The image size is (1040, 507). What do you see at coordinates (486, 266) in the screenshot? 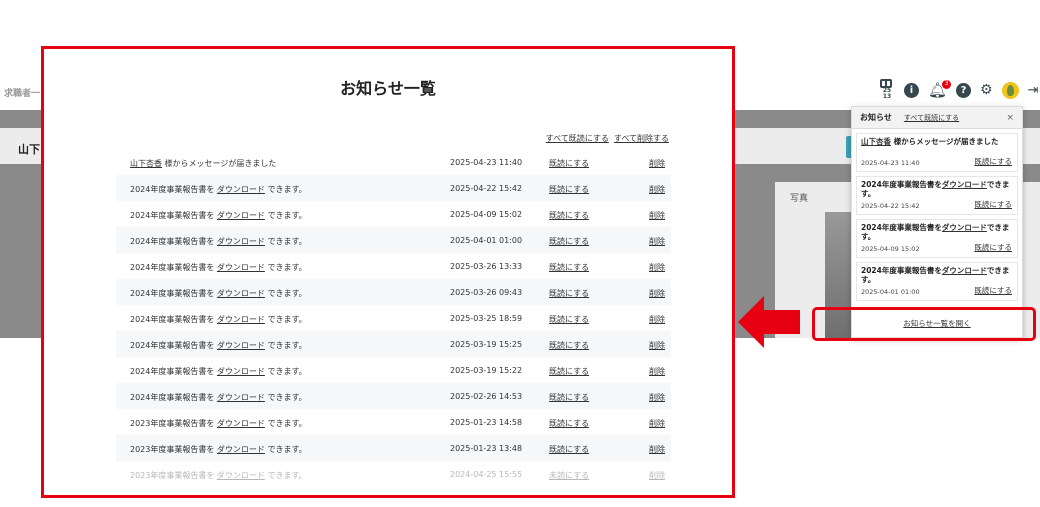
I see `notification-date: 2025-03-26 13:33` at bounding box center [486, 266].